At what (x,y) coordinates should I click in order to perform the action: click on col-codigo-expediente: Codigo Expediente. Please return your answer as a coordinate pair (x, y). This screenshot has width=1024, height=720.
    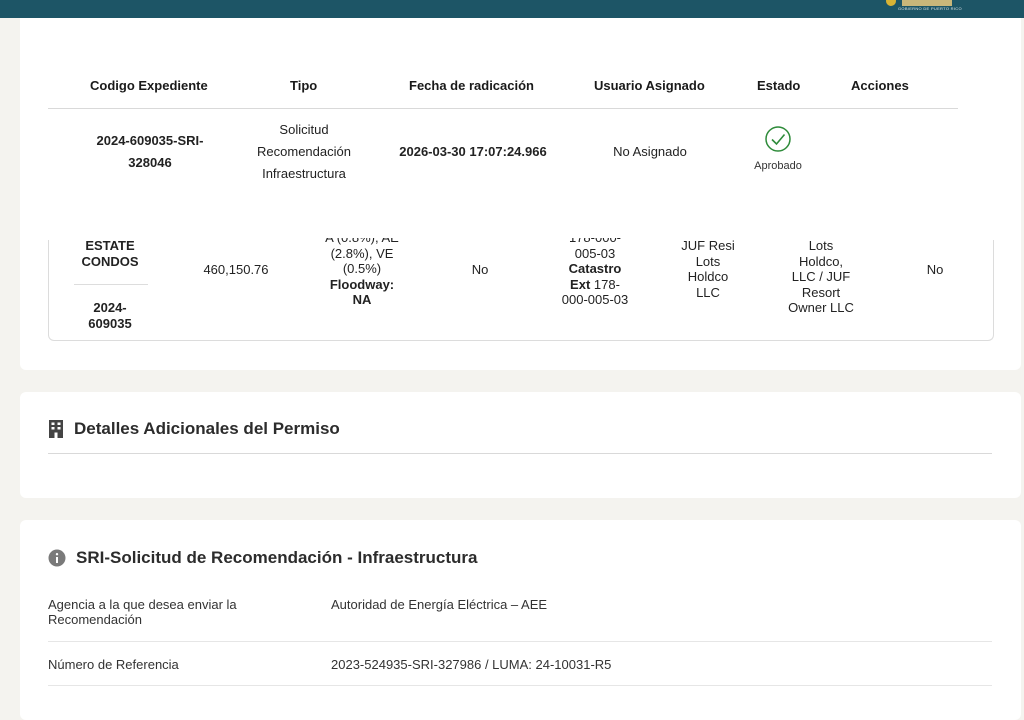
    Looking at the image, I should click on (149, 85).